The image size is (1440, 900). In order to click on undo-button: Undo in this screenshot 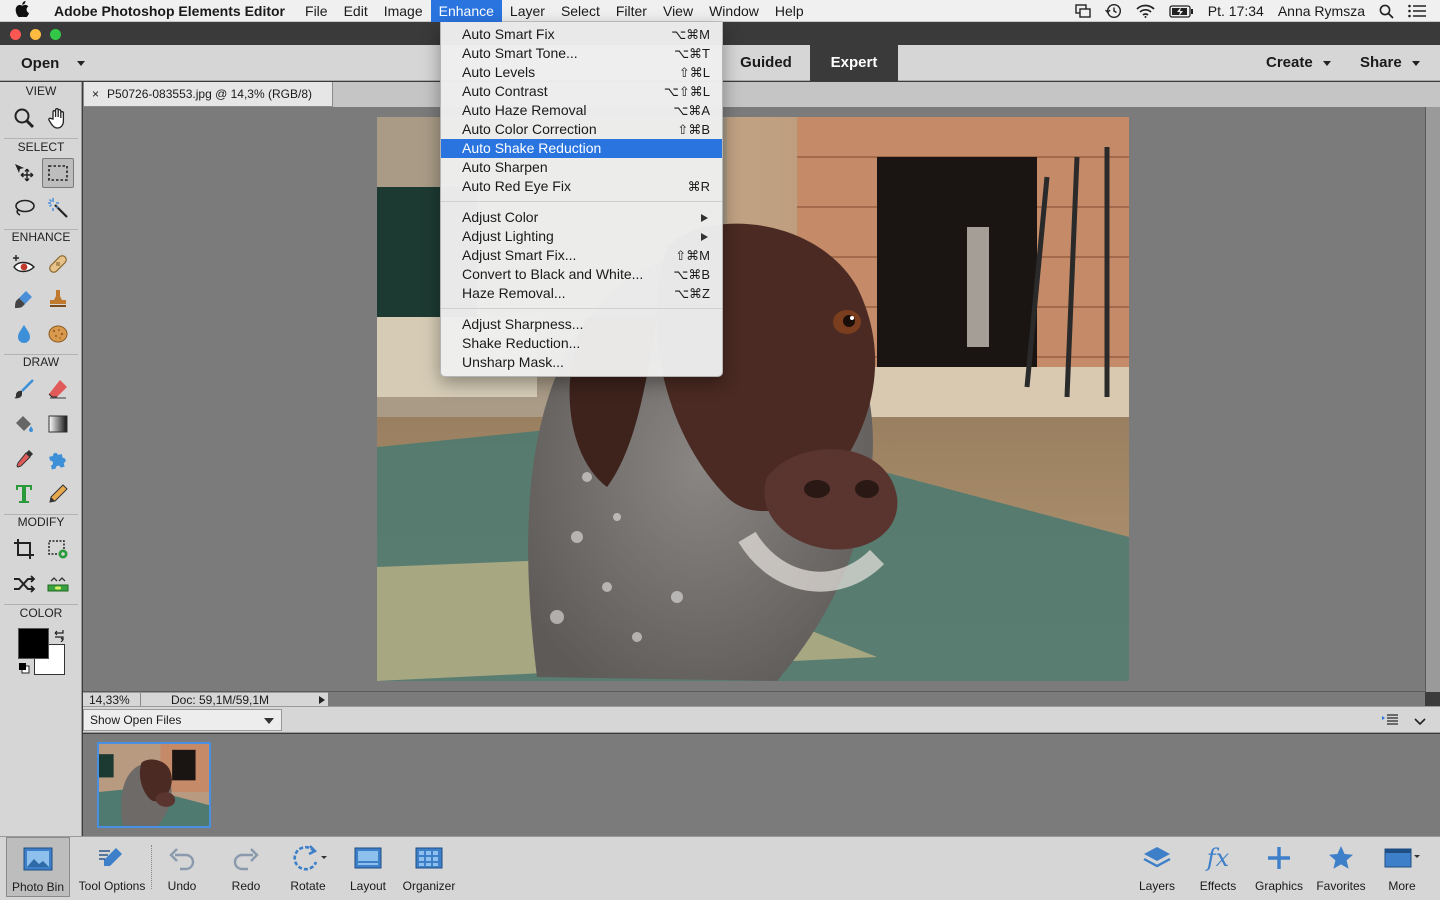, I will do `click(182, 867)`.